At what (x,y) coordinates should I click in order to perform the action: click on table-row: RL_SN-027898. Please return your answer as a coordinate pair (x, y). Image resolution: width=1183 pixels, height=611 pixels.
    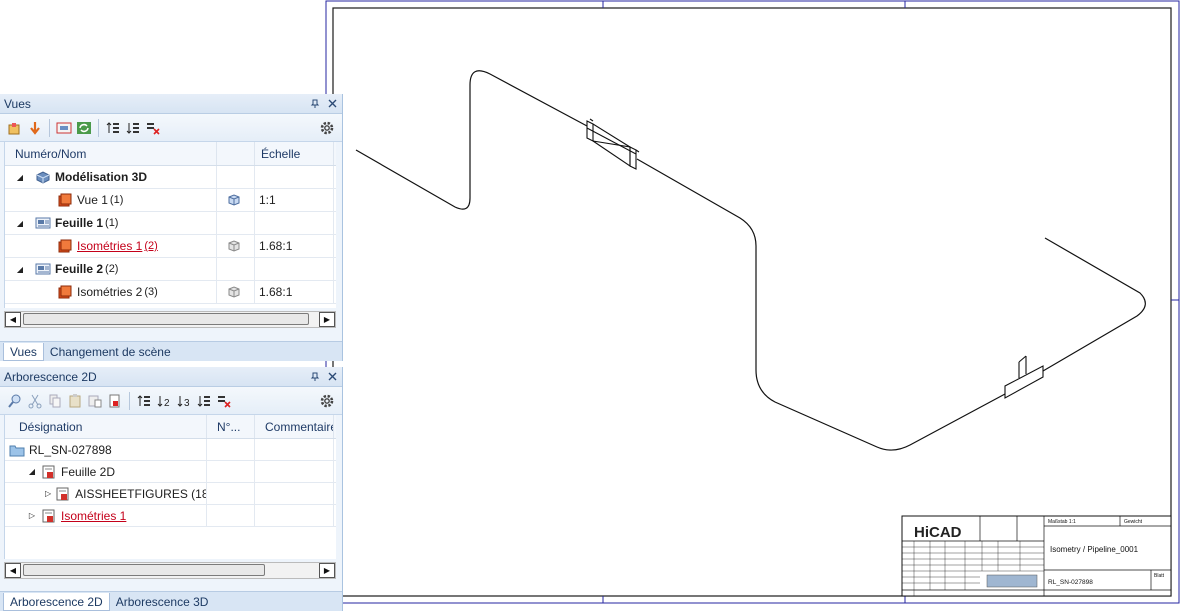
    Looking at the image, I should click on (170, 450).